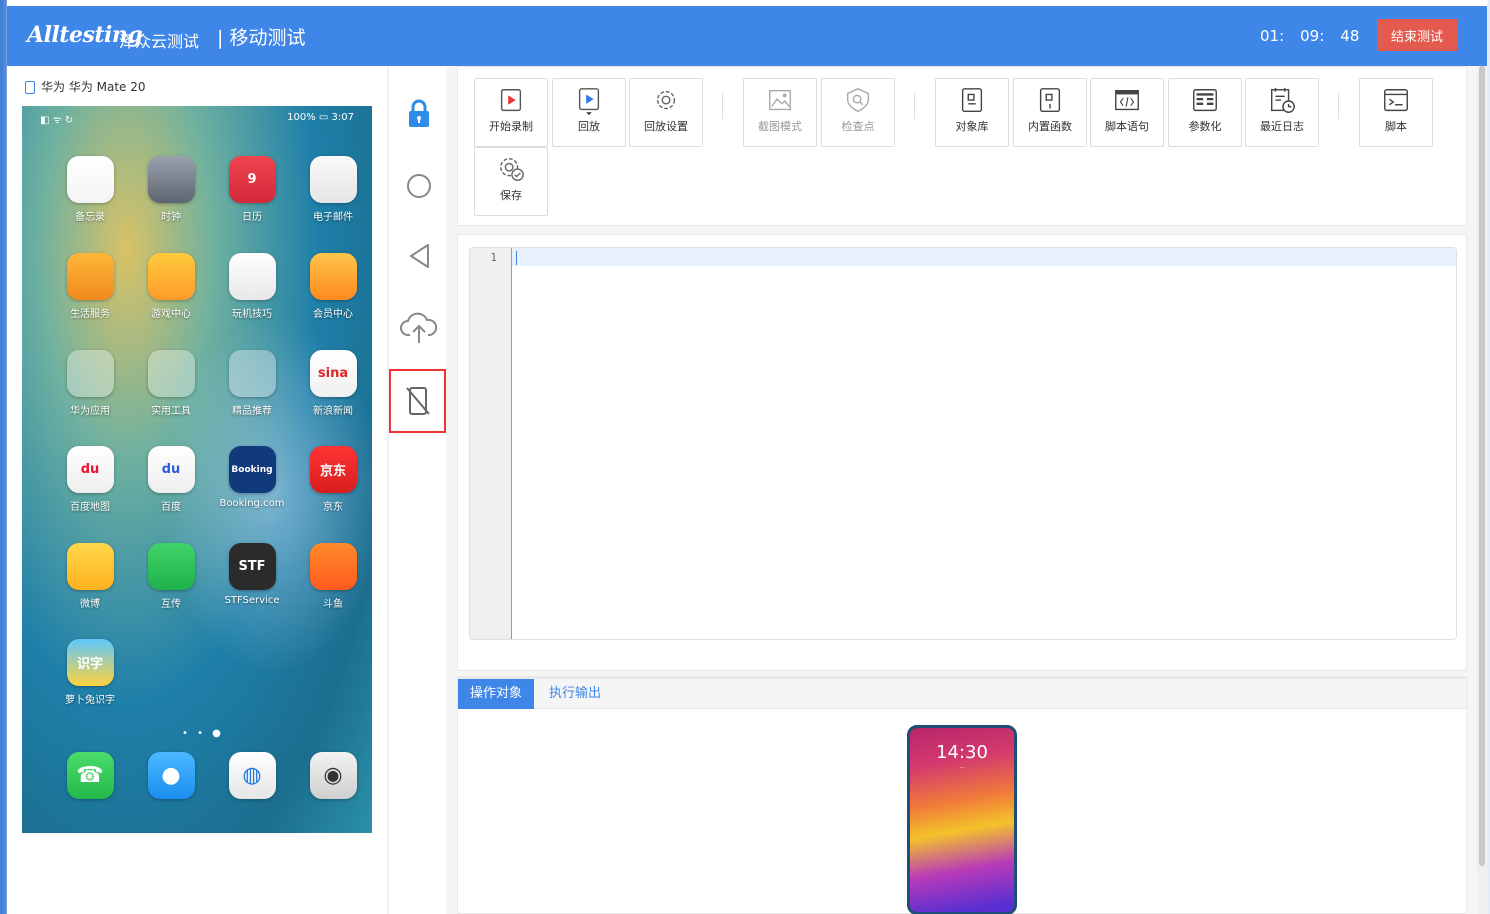 This screenshot has height=914, width=1490. I want to click on end-test-button: 结束测试, so click(1417, 35).